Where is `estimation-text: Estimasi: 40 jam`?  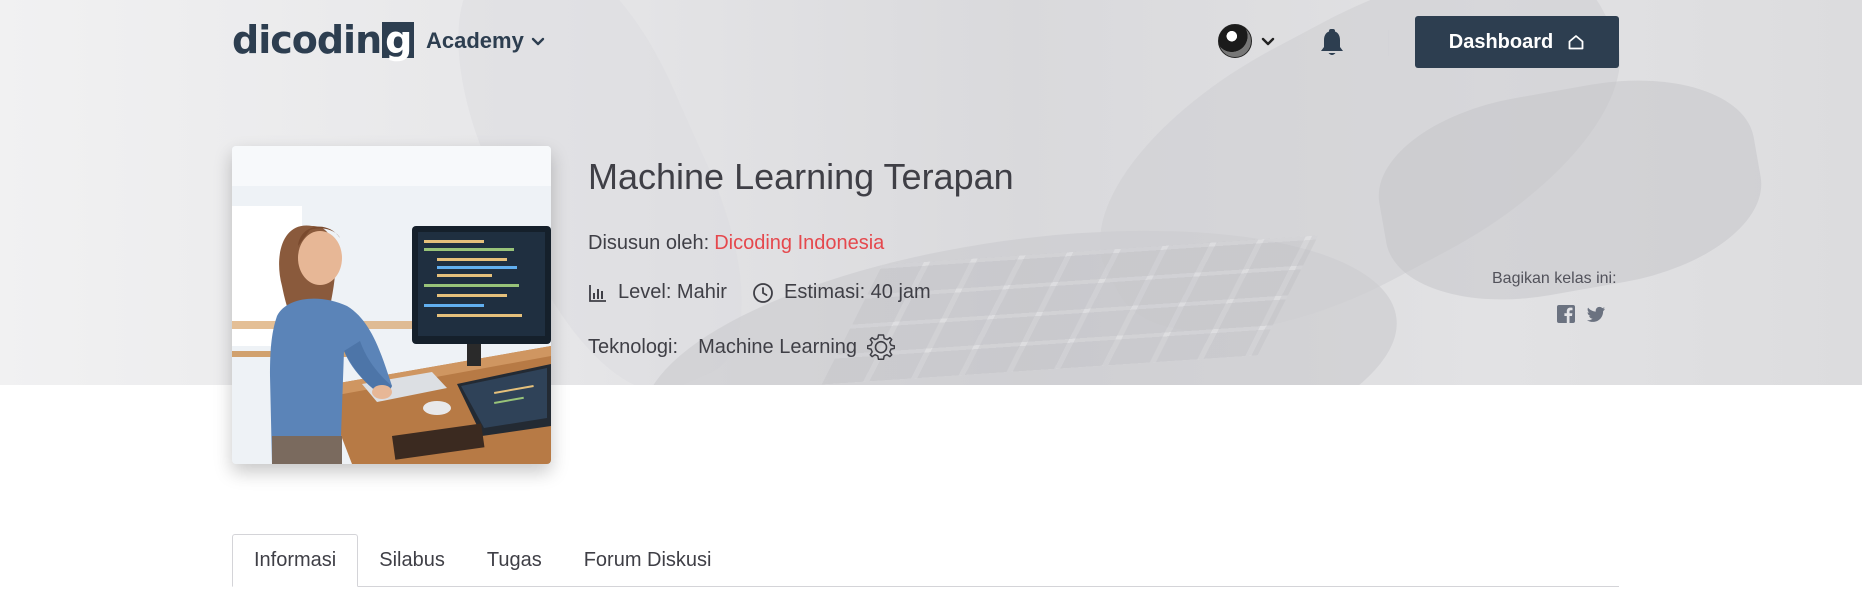
estimation-text: Estimasi: 40 jam is located at coordinates (857, 292).